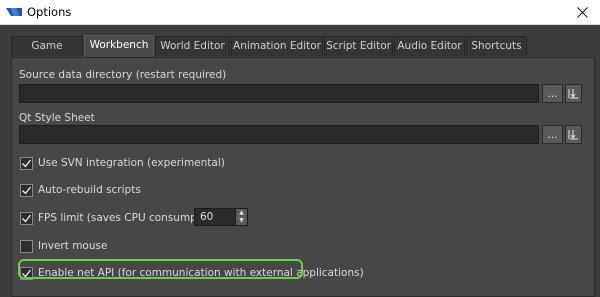  What do you see at coordinates (123, 75) in the screenshot?
I see `source-dir-label: Source data directory (restart required)` at bounding box center [123, 75].